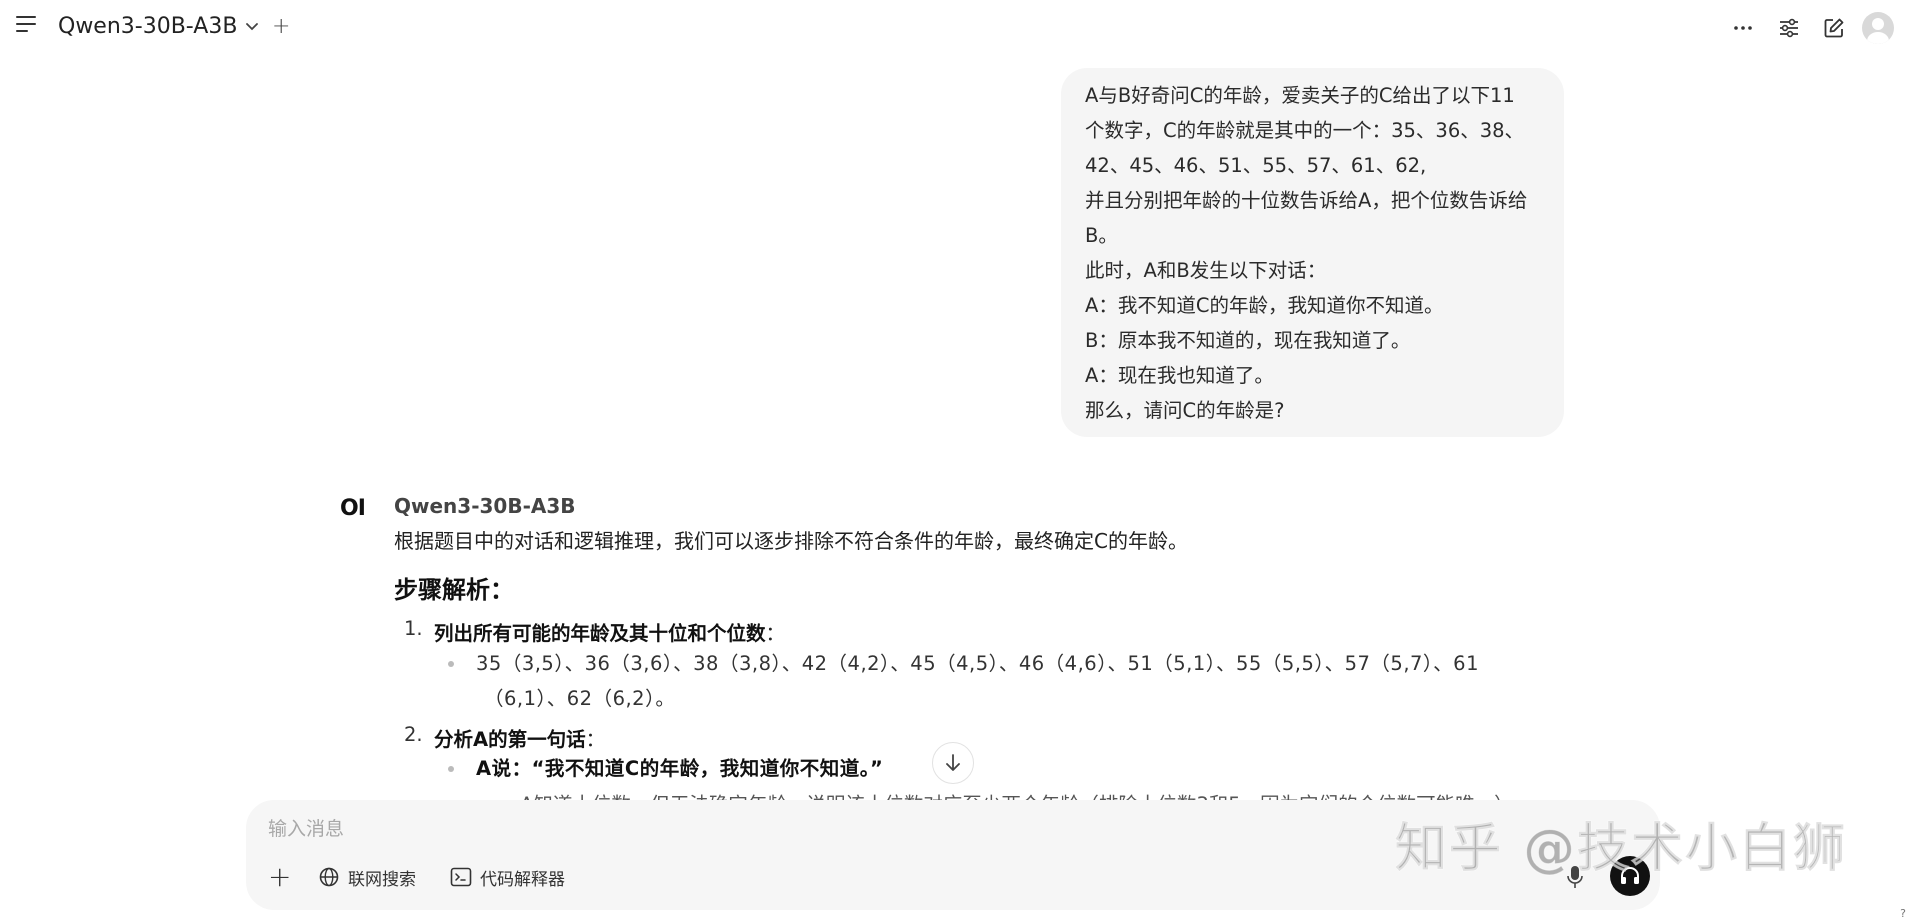 The height and width of the screenshot is (920, 1912). Describe the element at coordinates (520, 739) in the screenshot. I see `step-title: 分析A的第一句话：` at that location.